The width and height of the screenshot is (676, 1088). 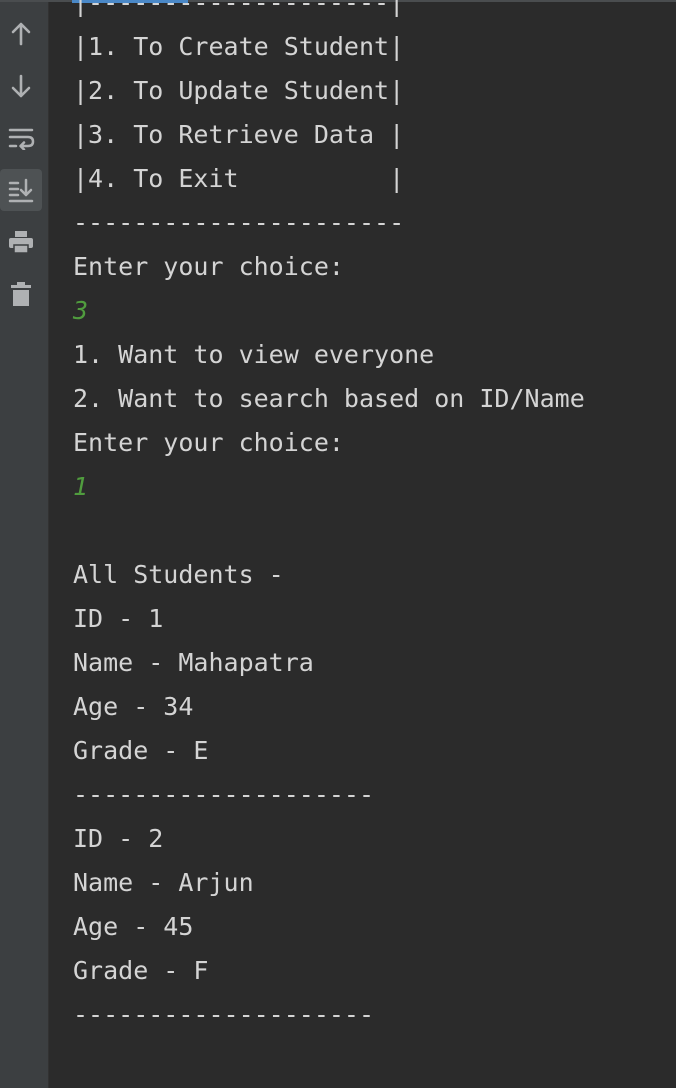 I want to click on student-id: ID - 1, so click(x=118, y=618).